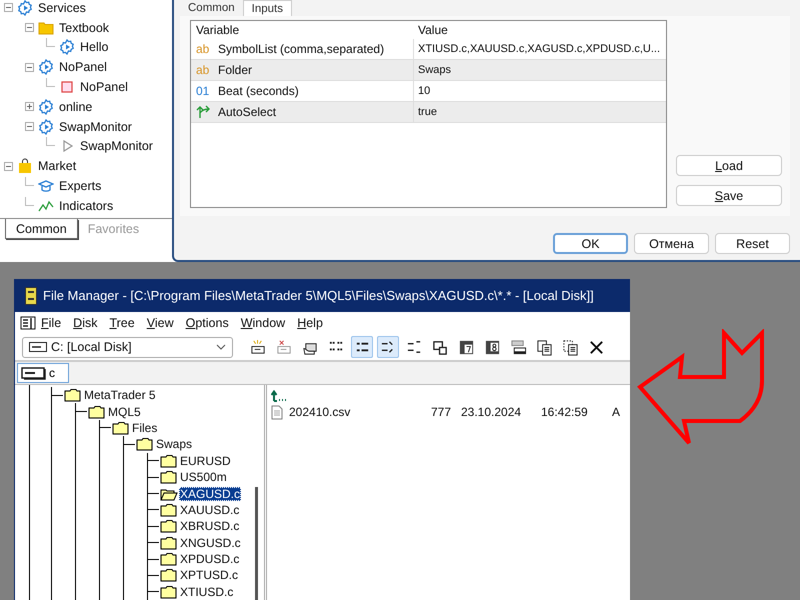 This screenshot has width=800, height=600. Describe the element at coordinates (174, 444) in the screenshot. I see `folder-item: Swaps` at that location.